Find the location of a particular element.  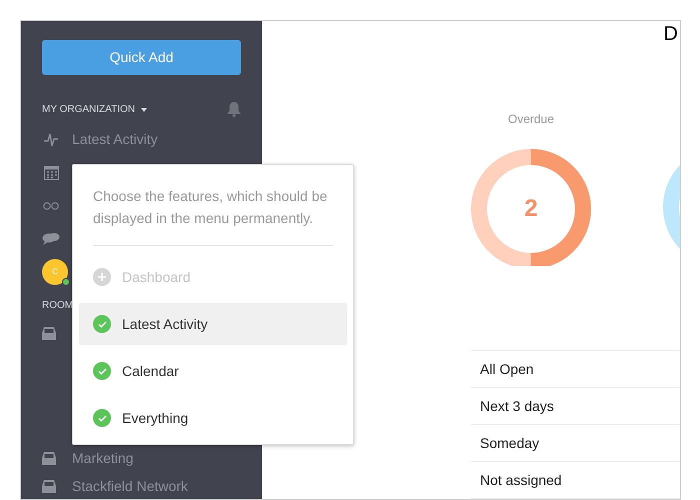

feature-option: Latest Activity is located at coordinates (213, 324).